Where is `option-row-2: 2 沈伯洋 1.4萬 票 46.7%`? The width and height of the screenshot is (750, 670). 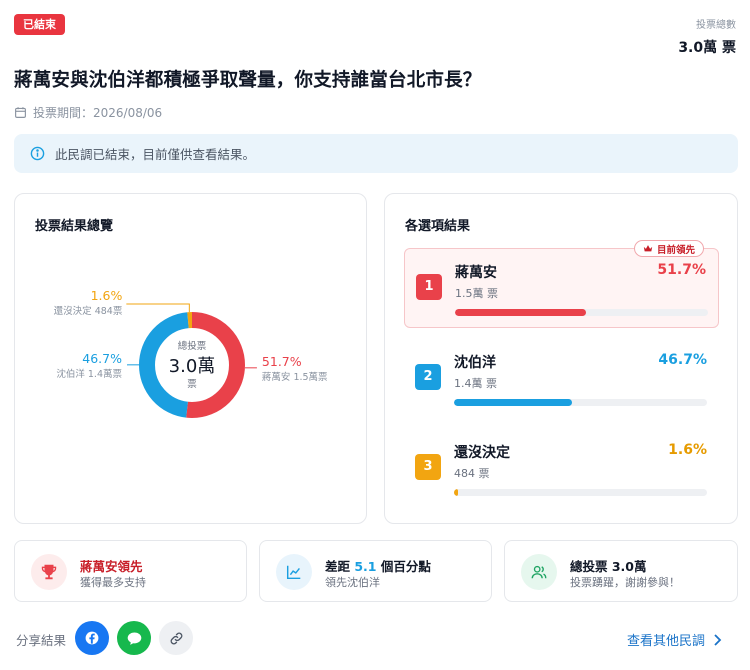 option-row-2: 2 沈伯洋 1.4萬 票 46.7% is located at coordinates (561, 379).